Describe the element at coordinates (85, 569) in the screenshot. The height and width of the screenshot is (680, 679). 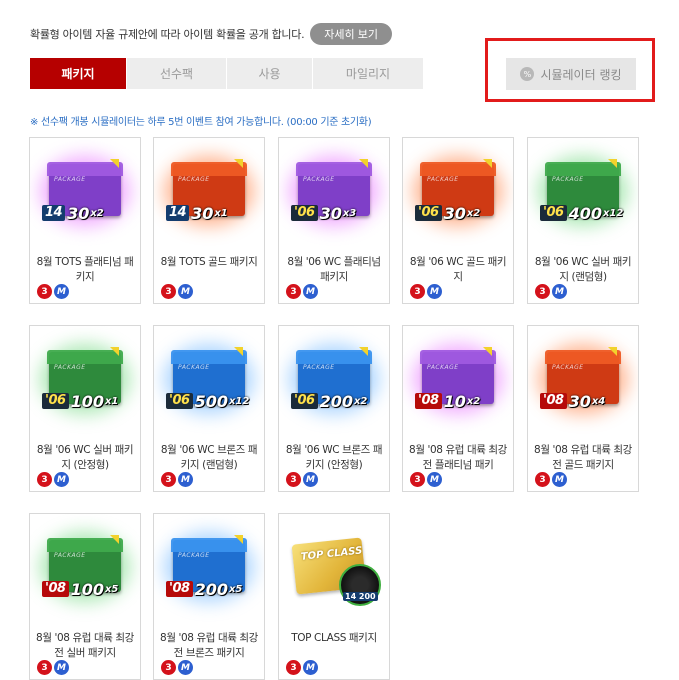
I see `package-image: PACKAGE '08 100 x5` at that location.